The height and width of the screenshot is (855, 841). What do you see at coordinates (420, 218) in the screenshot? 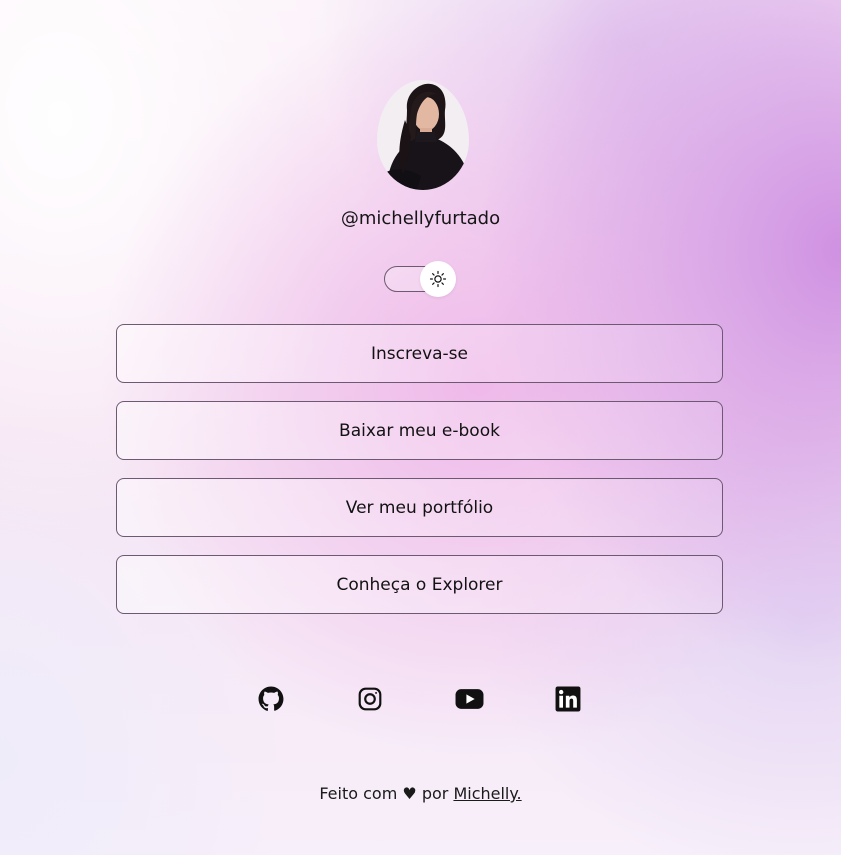
I see `username: @michellyfurtado` at bounding box center [420, 218].